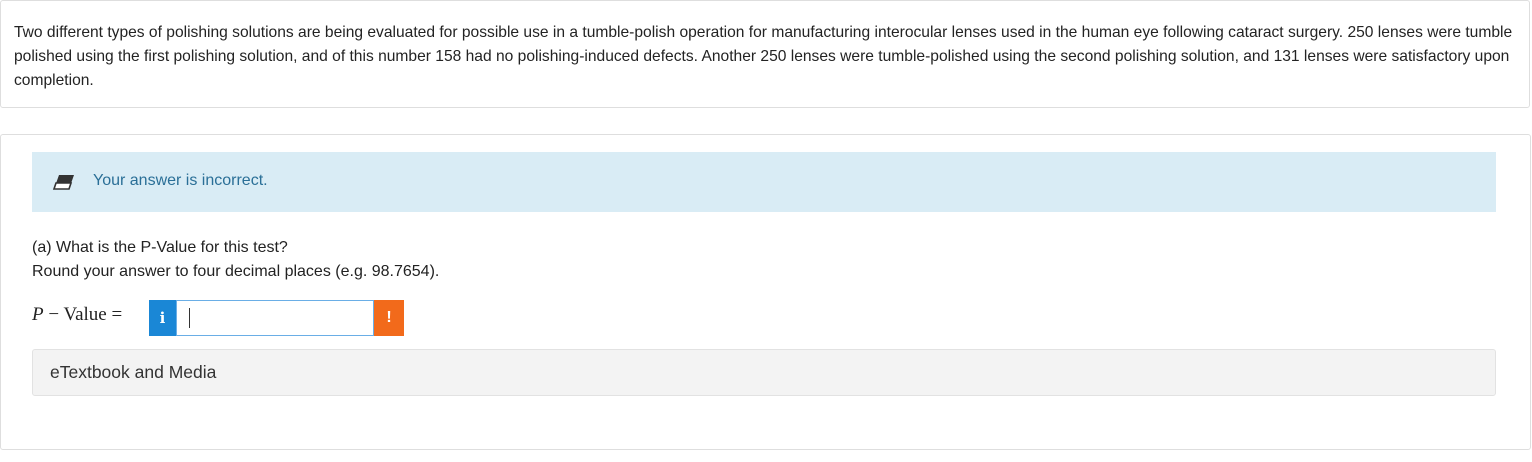 This screenshot has height=462, width=1532. I want to click on text-caret, so click(189, 318).